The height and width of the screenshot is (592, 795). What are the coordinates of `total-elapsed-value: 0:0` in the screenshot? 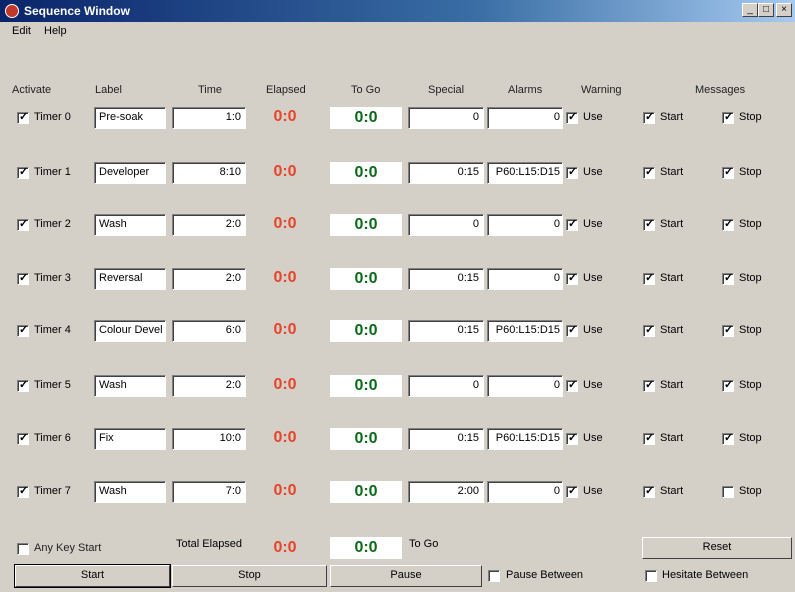 It's located at (285, 547).